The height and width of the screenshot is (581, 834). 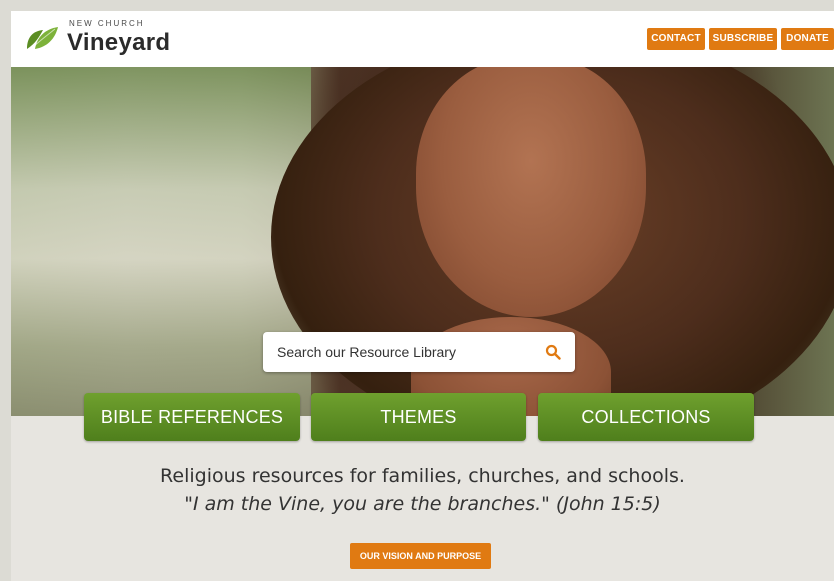 What do you see at coordinates (107, 23) in the screenshot?
I see `logo-subtitle: NEW CHURCH` at bounding box center [107, 23].